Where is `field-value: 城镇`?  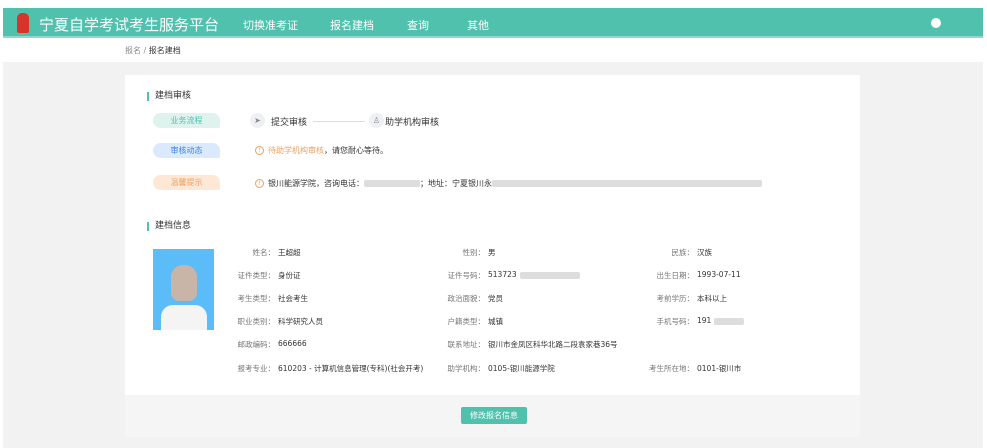
field-value: 城镇 is located at coordinates (495, 321).